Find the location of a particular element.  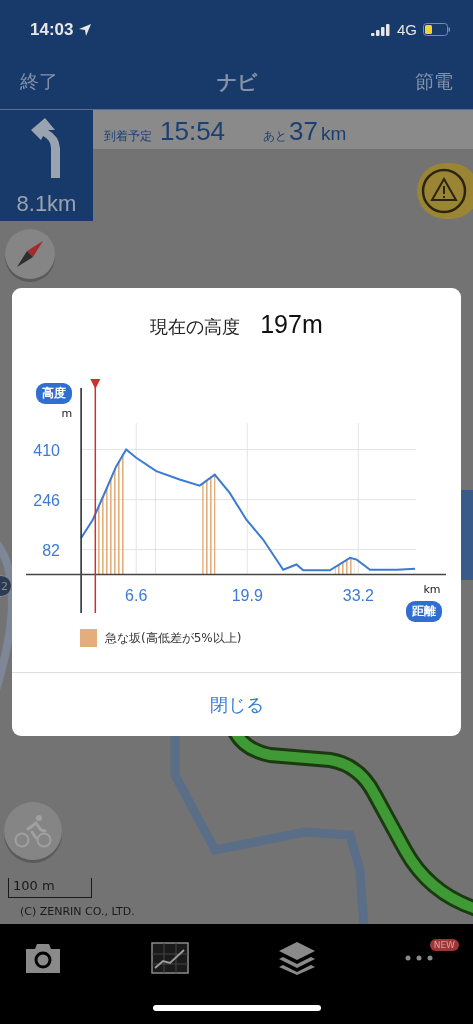

more-icon is located at coordinates (419, 958).